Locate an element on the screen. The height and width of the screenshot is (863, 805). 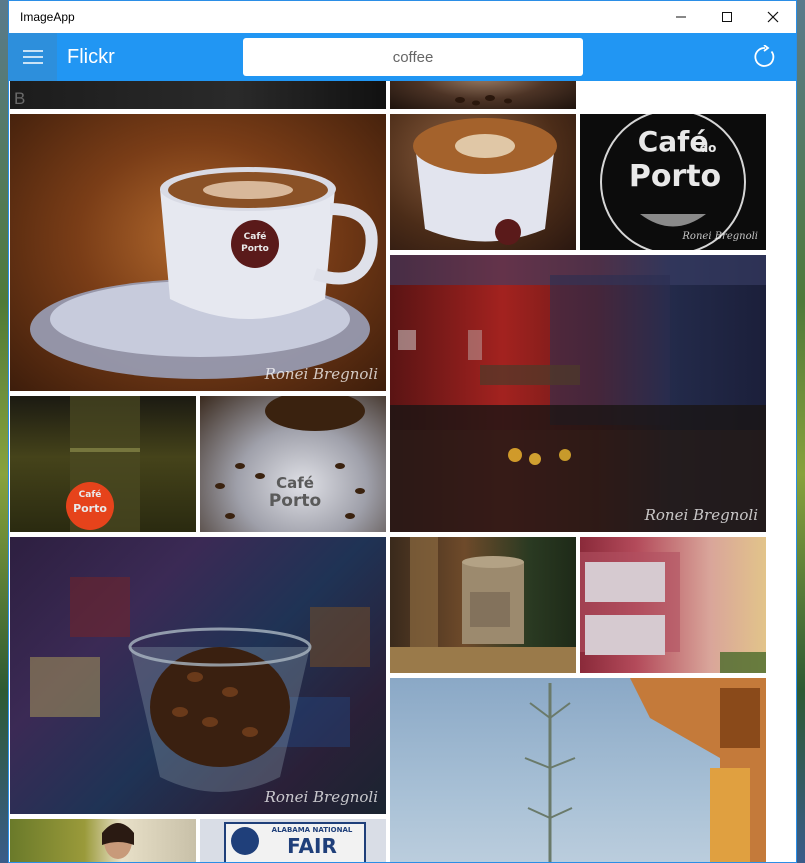
photo-tile: Café do Porto Ronei Bregnoli is located at coordinates (673, 182).